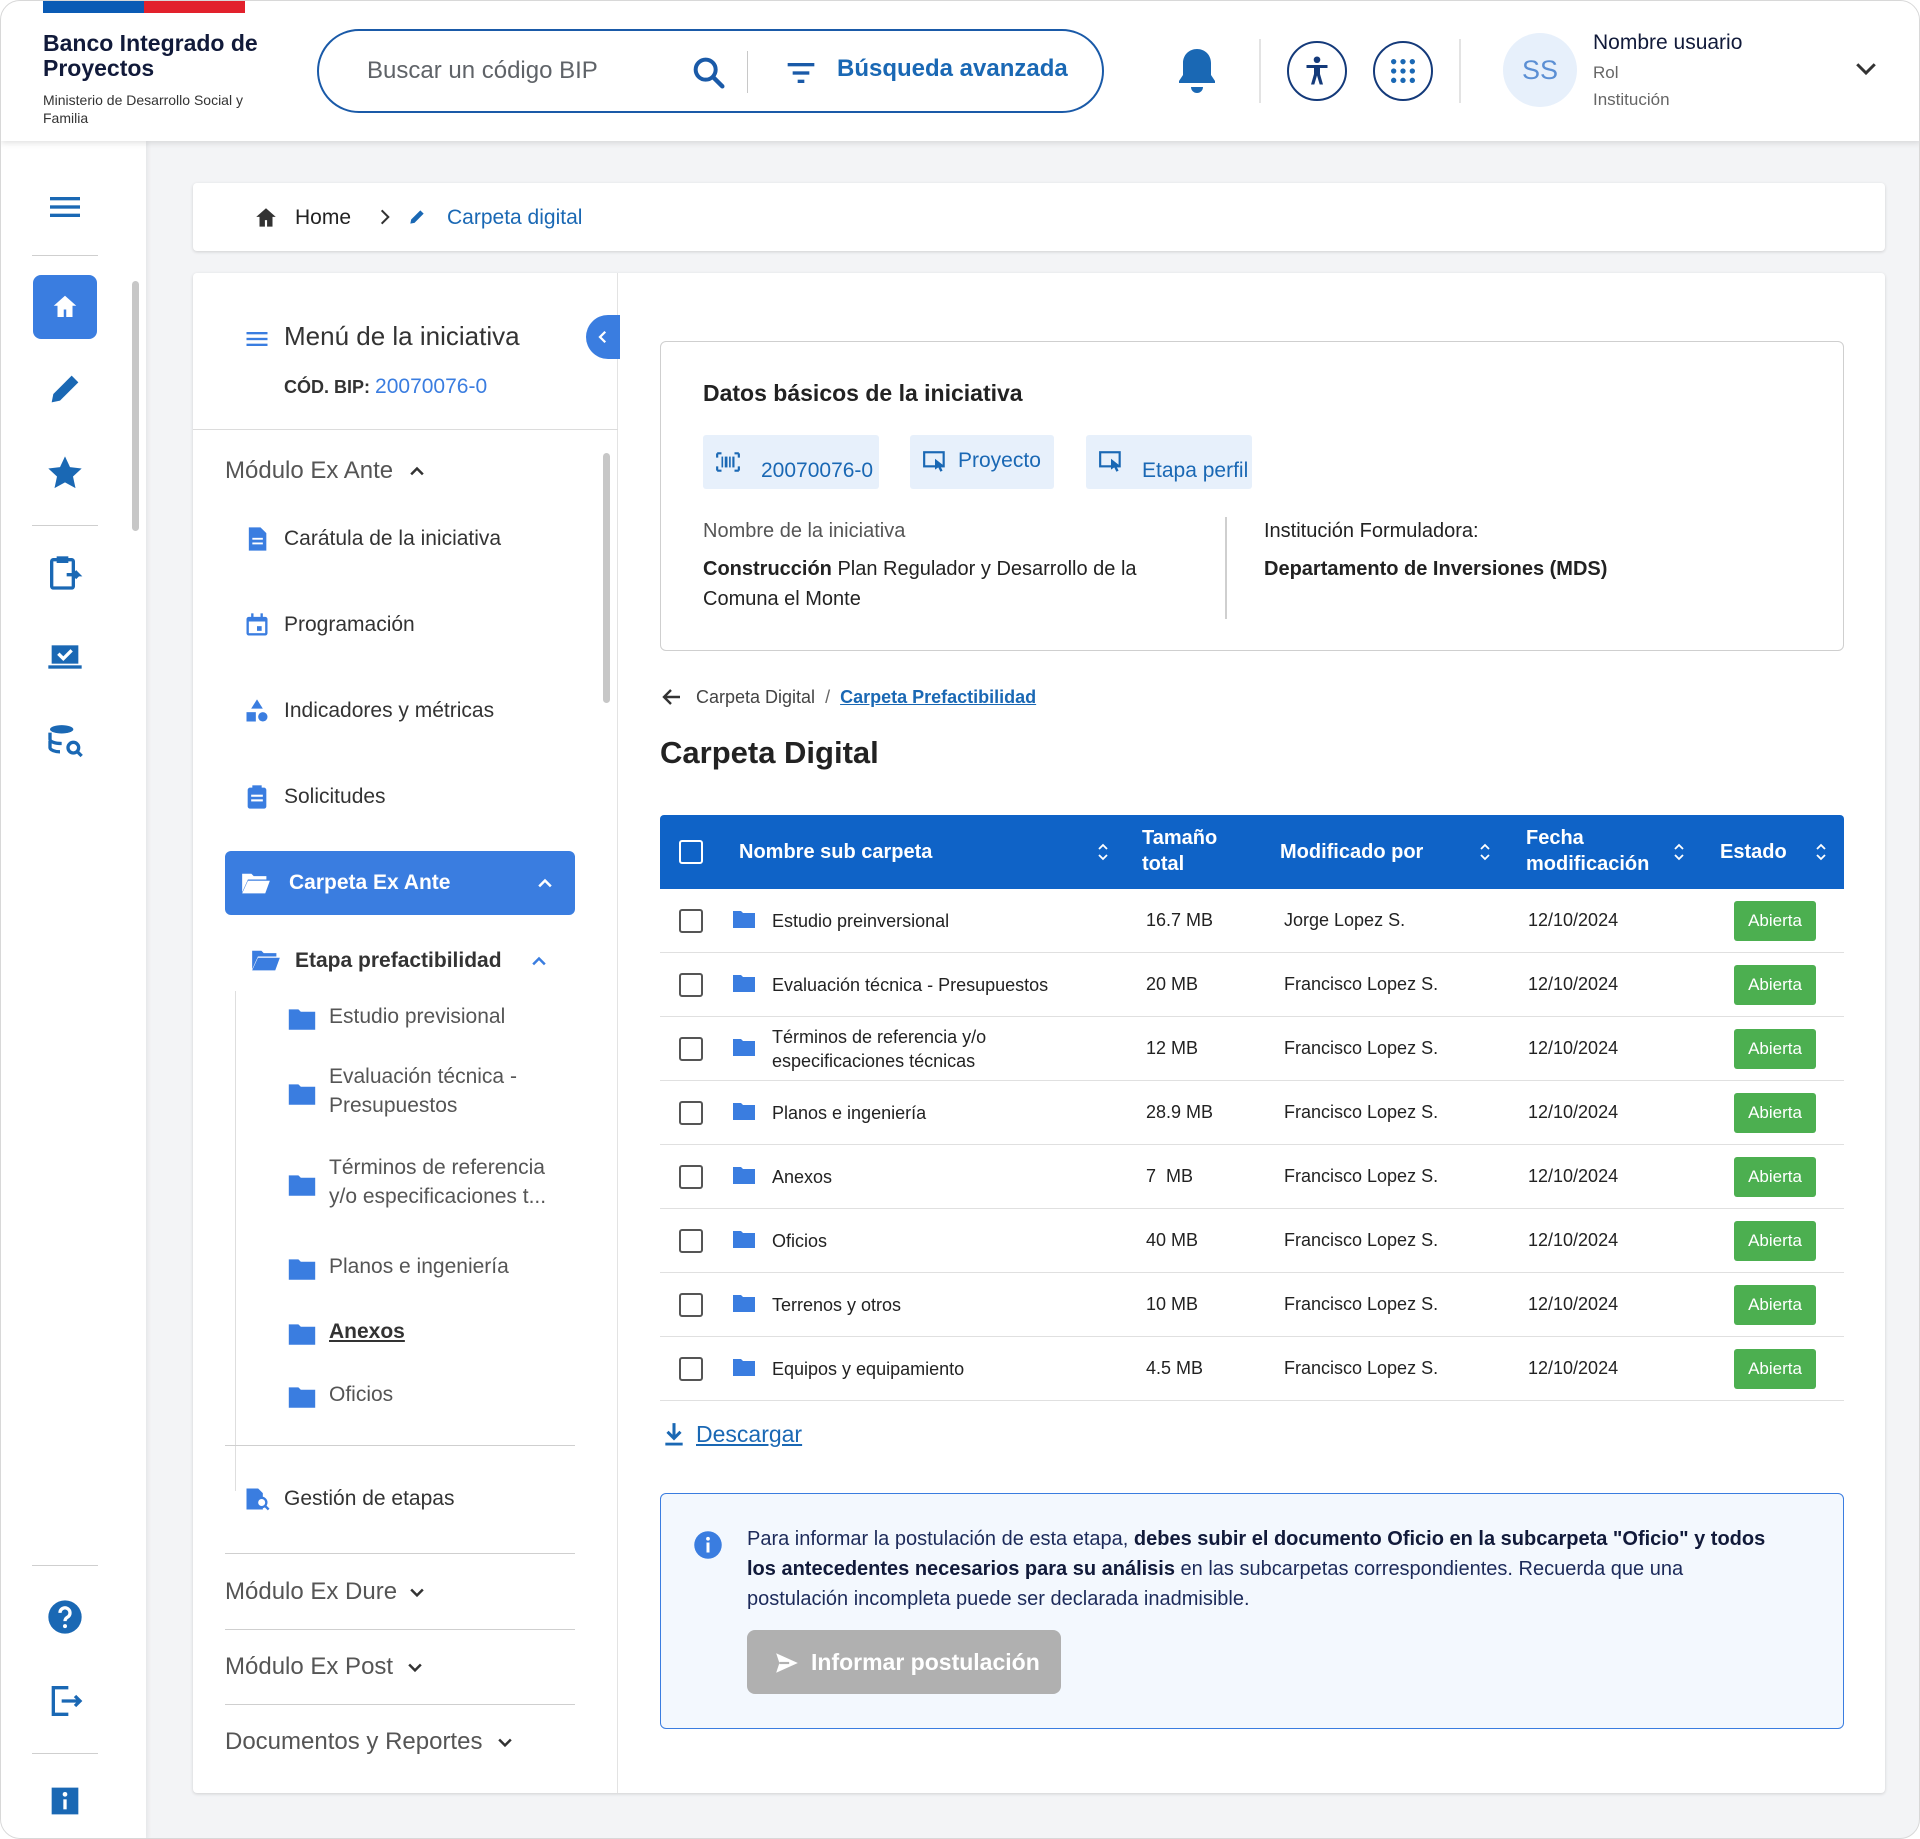  I want to click on database-search-icon, so click(65, 741).